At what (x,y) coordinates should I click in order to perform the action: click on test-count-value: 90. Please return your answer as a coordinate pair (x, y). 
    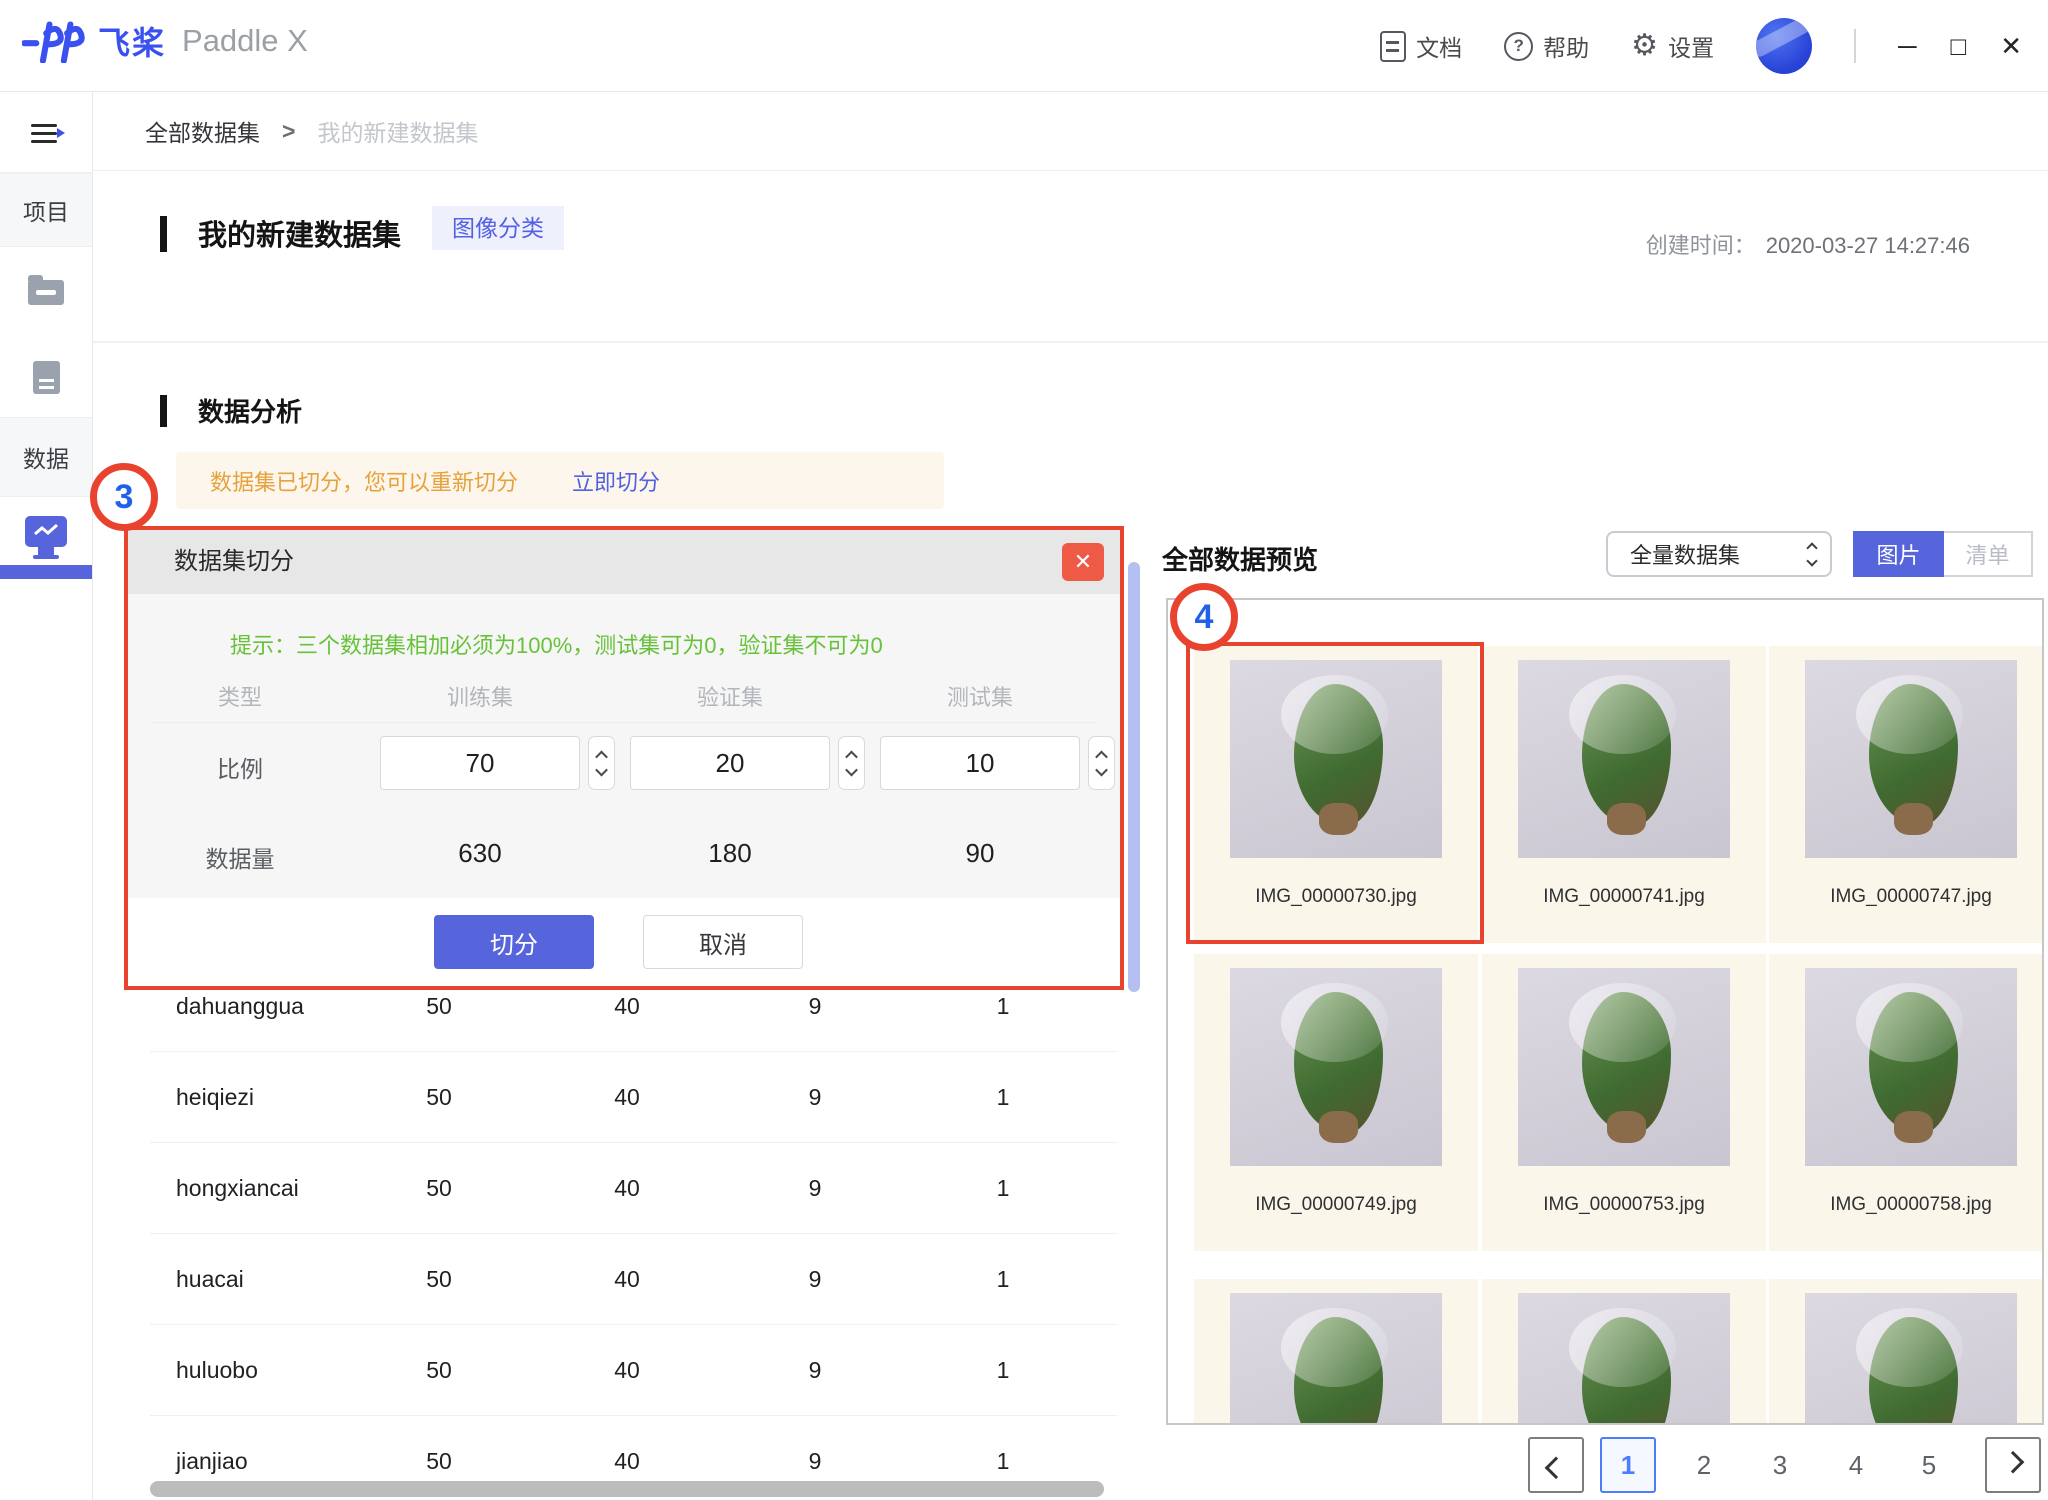
    Looking at the image, I should click on (980, 853).